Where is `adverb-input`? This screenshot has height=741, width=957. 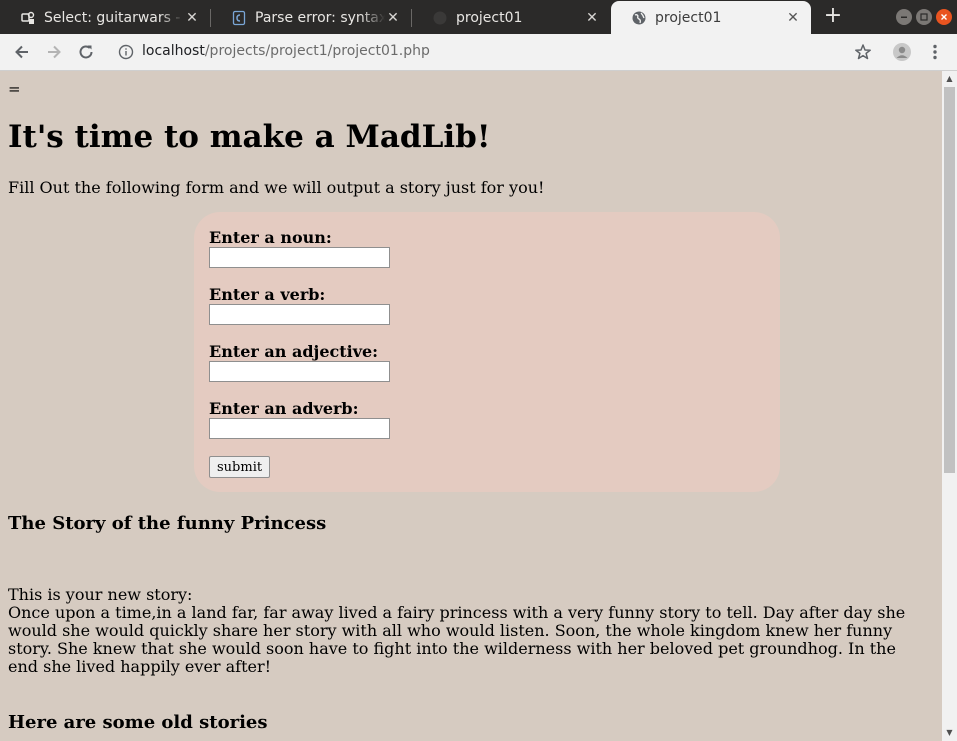 adverb-input is located at coordinates (299, 428).